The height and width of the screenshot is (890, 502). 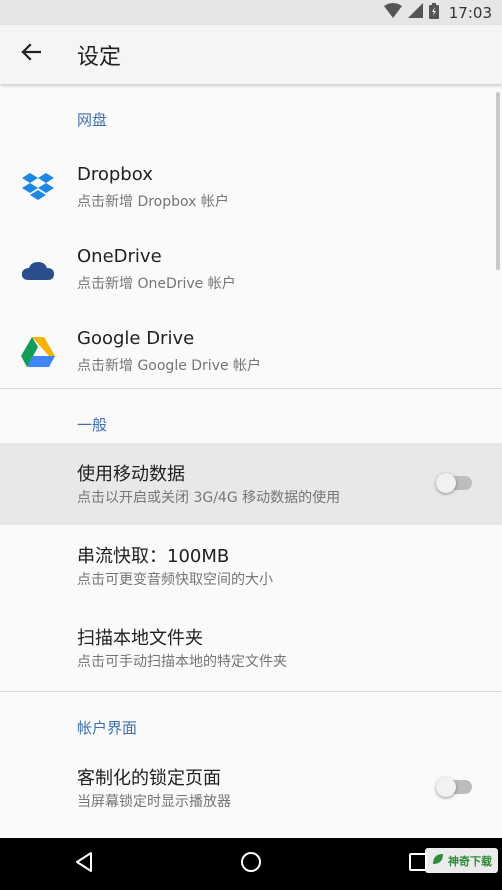 What do you see at coordinates (153, 202) in the screenshot?
I see `pref-summary: 点击新增 Dropbox 帐户` at bounding box center [153, 202].